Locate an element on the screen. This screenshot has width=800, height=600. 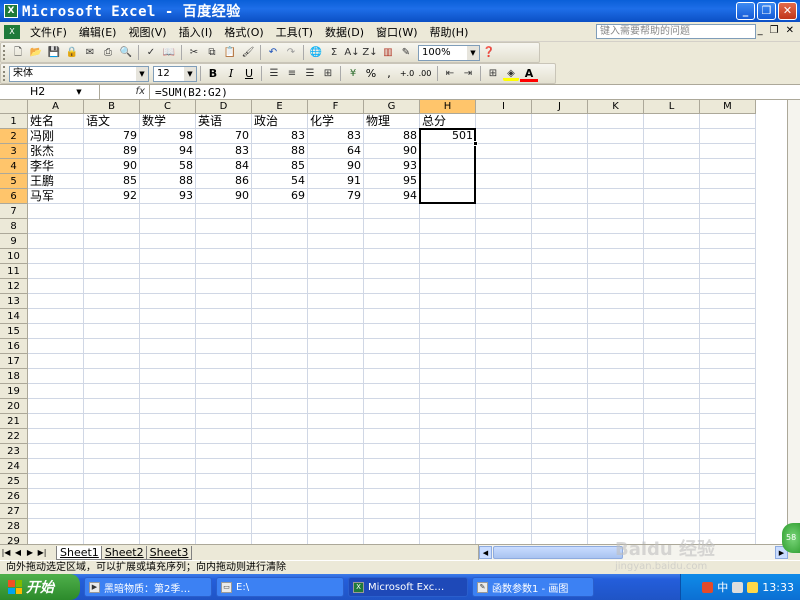
cell-g7 is located at coordinates (392, 211).